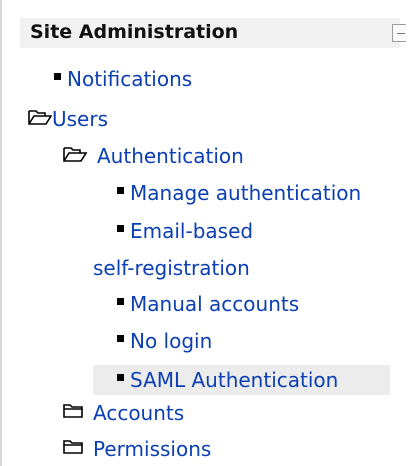 This screenshot has width=416, height=466. I want to click on saml-authentication-link: SAML Authentication, so click(234, 380).